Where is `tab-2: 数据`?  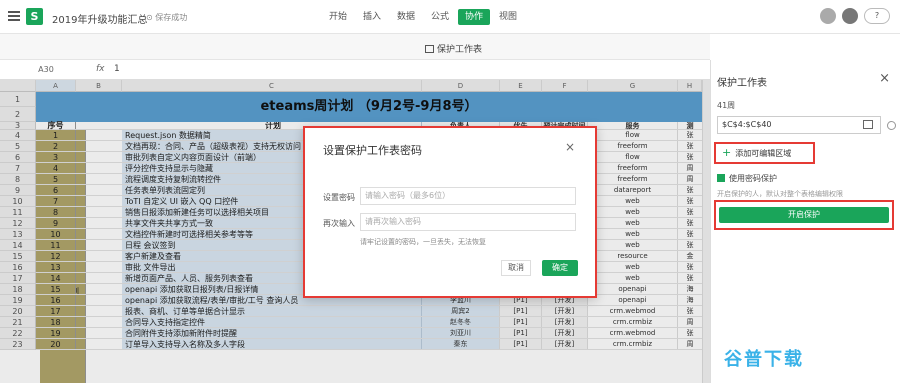
tab-2: 数据 is located at coordinates (406, 17).